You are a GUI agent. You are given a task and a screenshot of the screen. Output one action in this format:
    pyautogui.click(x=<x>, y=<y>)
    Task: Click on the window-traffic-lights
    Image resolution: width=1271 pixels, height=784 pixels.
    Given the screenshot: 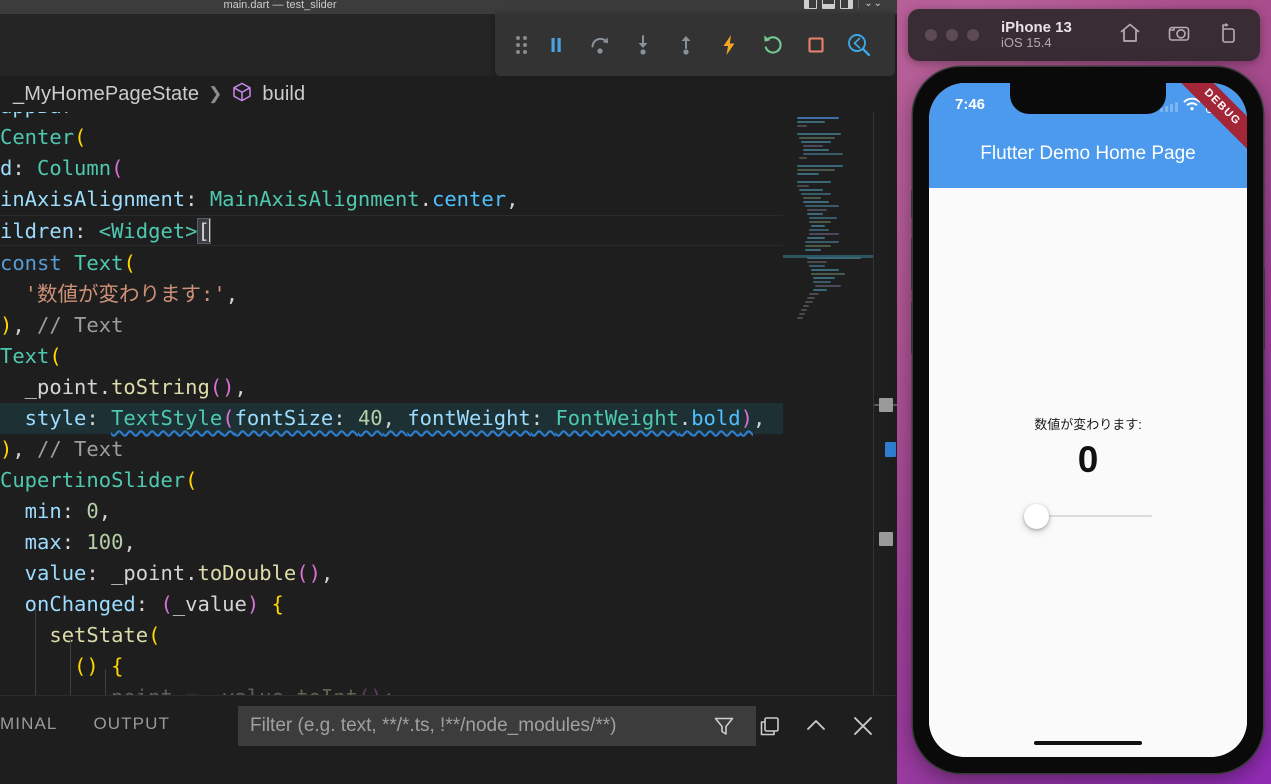 What is the action you would take?
    pyautogui.click(x=952, y=35)
    